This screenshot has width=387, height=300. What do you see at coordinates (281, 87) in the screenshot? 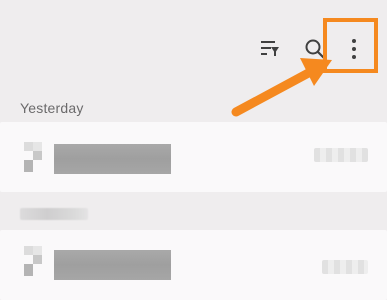
I see `pointer-arrow` at bounding box center [281, 87].